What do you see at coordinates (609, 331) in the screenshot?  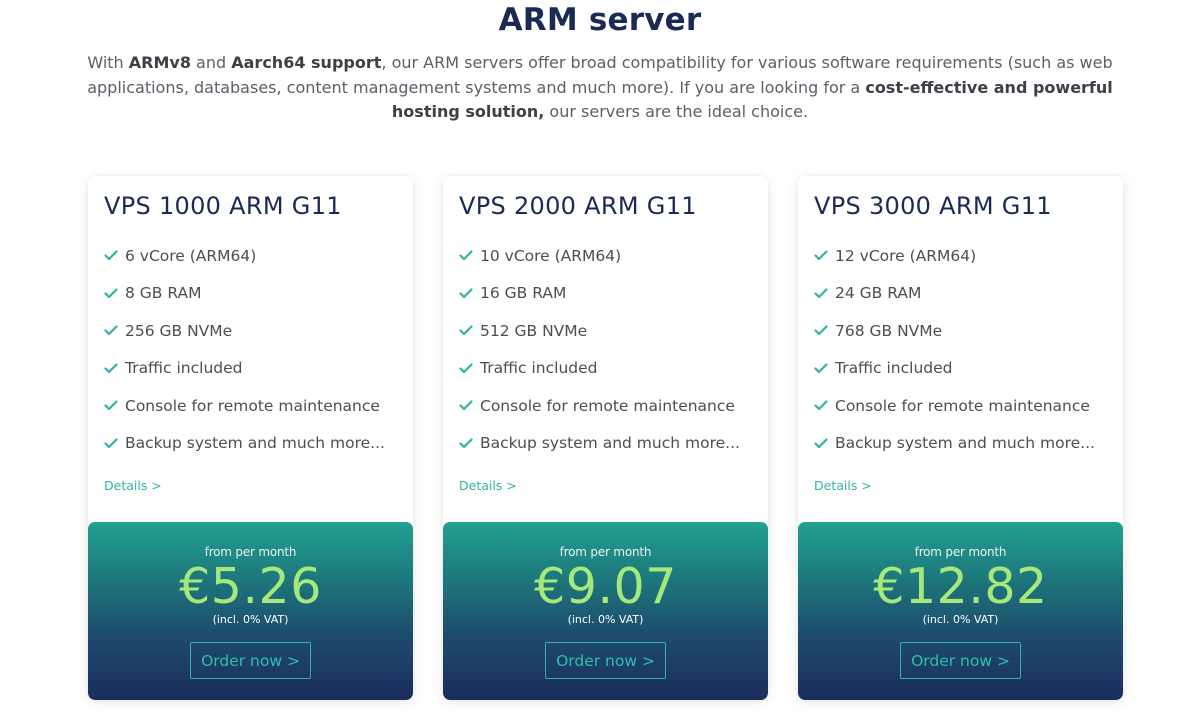 I see `feature-item: 512 GB NVMe` at bounding box center [609, 331].